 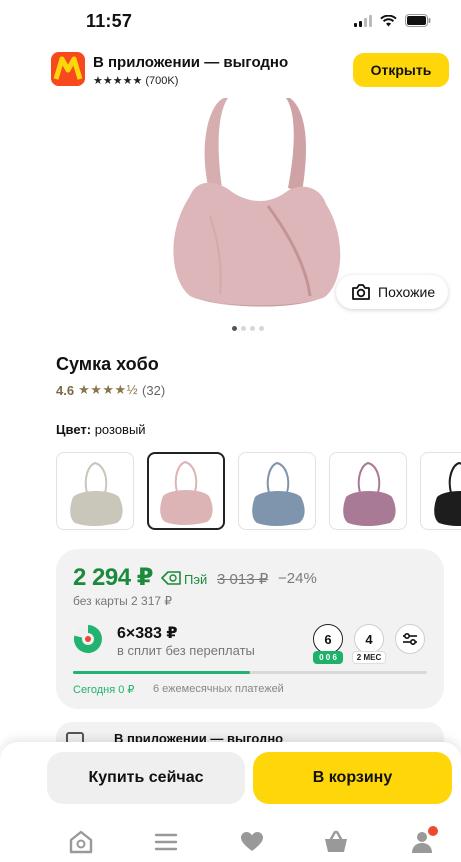 I want to click on app-banner-rating: ★★★★★ (700K), so click(x=136, y=81).